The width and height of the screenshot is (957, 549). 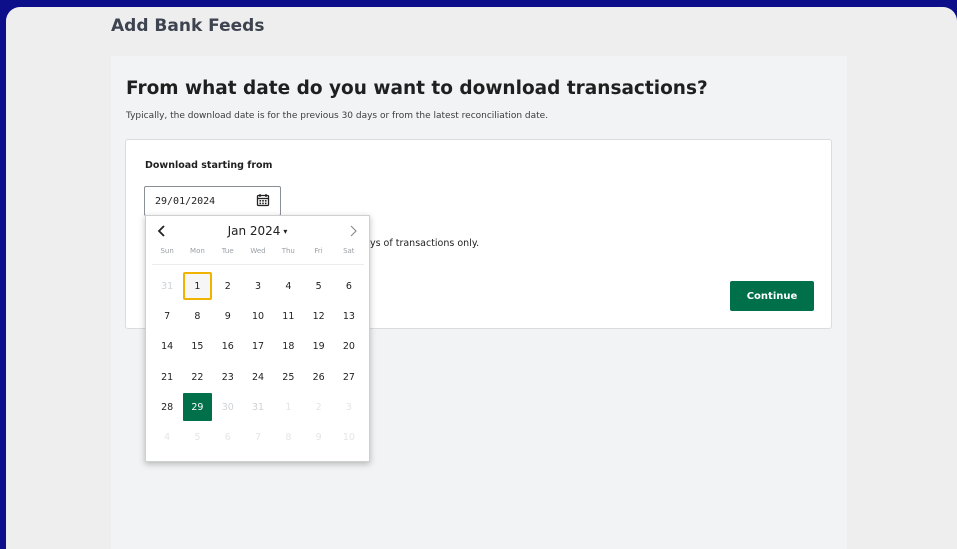 I want to click on calendar-header: Jan 2024 ▾, so click(x=257, y=232).